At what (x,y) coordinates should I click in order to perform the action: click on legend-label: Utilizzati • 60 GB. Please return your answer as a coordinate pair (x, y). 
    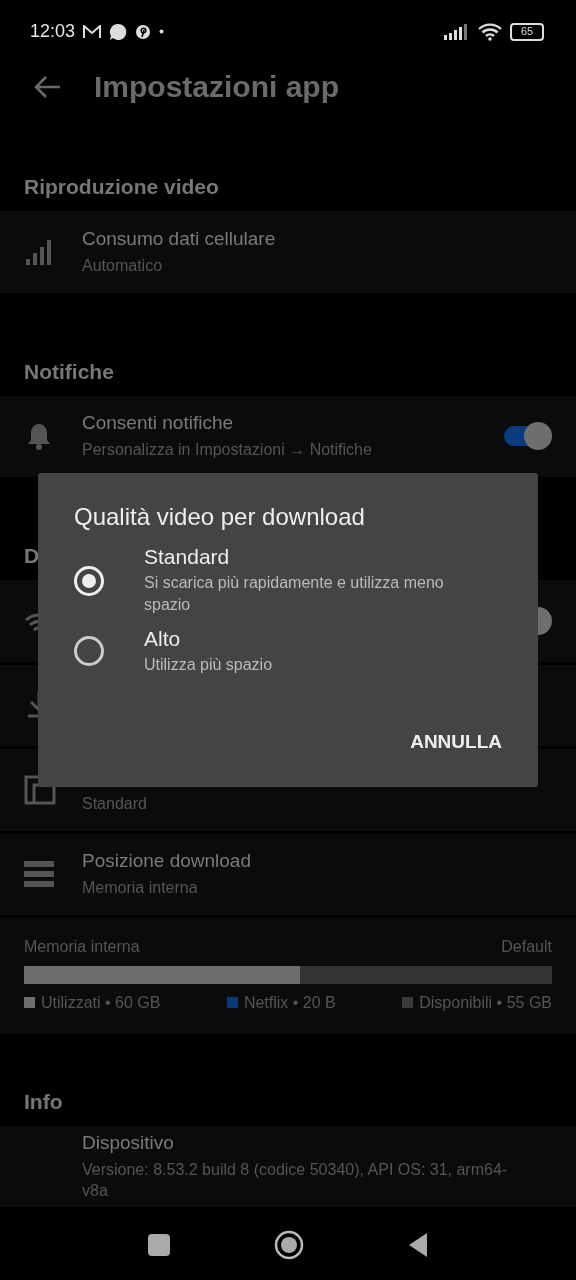
    Looking at the image, I should click on (101, 1003).